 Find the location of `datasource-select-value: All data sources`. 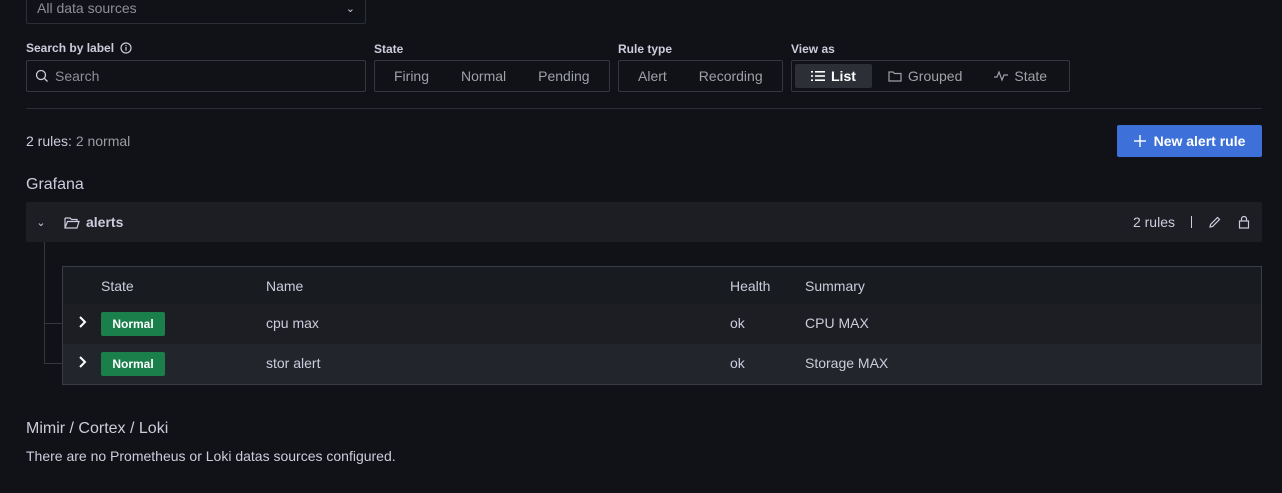

datasource-select-value: All data sources is located at coordinates (87, 8).